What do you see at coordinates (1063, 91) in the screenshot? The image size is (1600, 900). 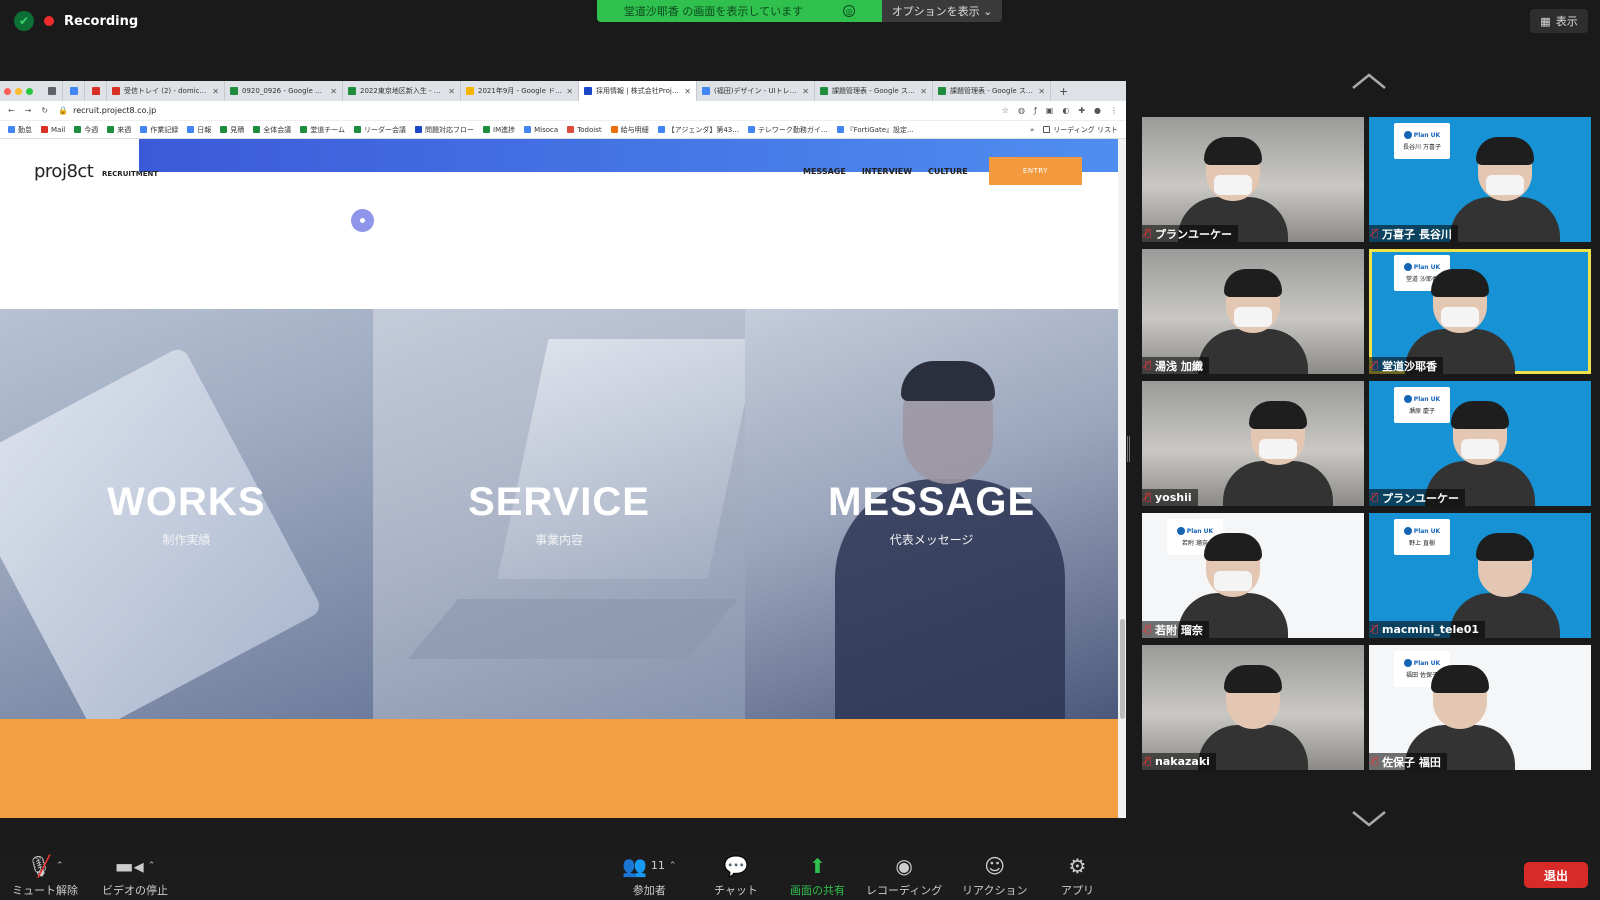 I see `new-tab-button: +` at bounding box center [1063, 91].